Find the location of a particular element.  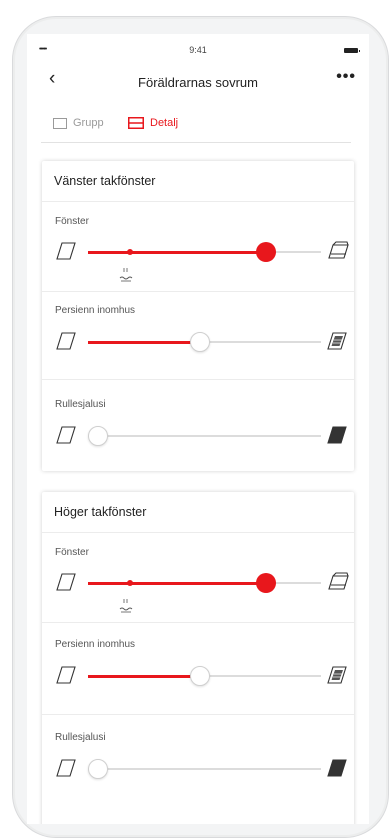

group-title: Vänster takfönster is located at coordinates (105, 181).